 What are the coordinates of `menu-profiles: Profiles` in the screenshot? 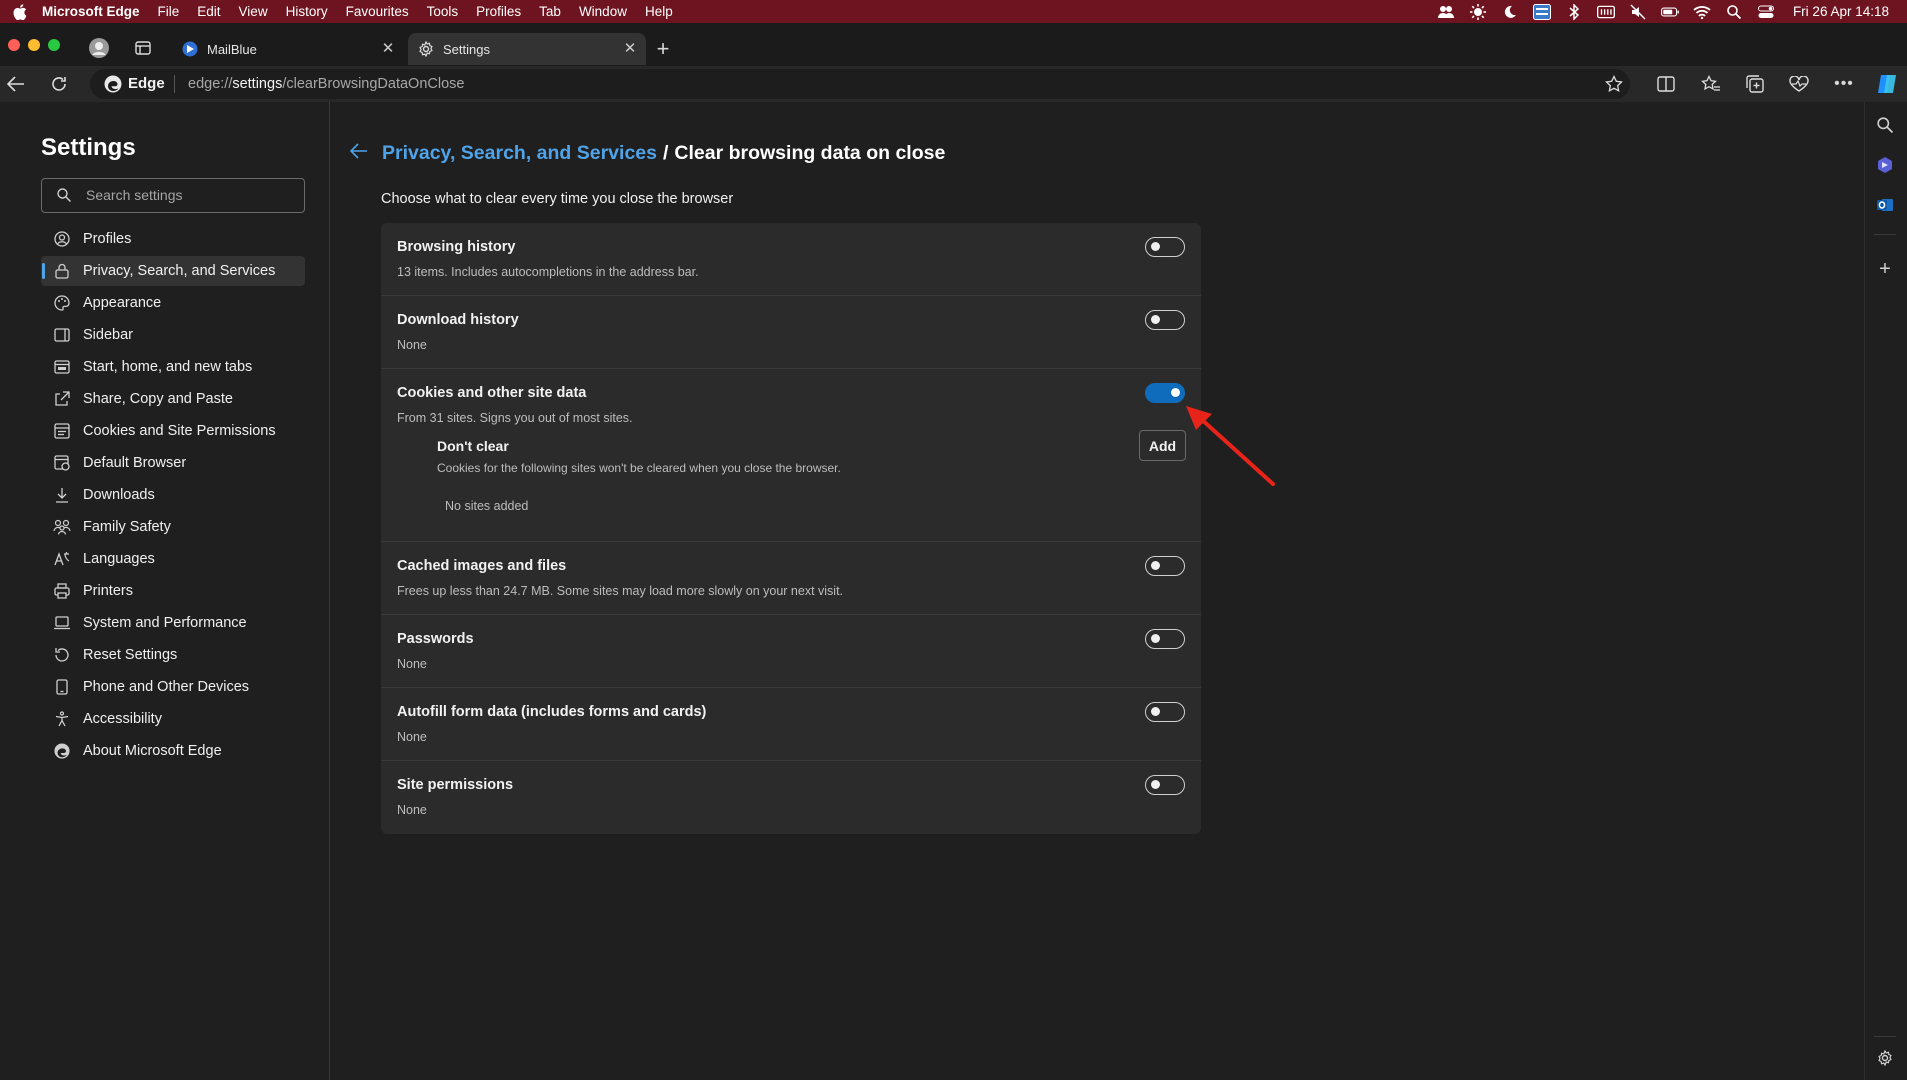 It's located at (498, 11).